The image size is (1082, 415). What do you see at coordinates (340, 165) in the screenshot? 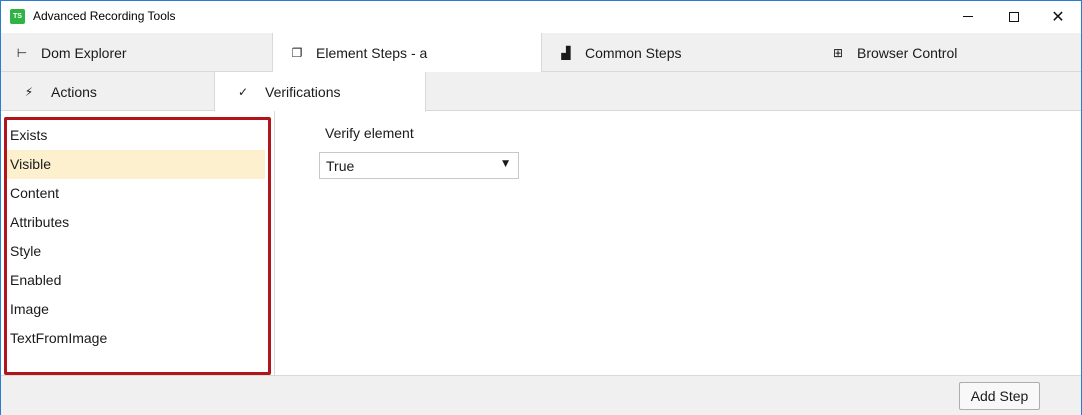
I see `select-value: True` at bounding box center [340, 165].